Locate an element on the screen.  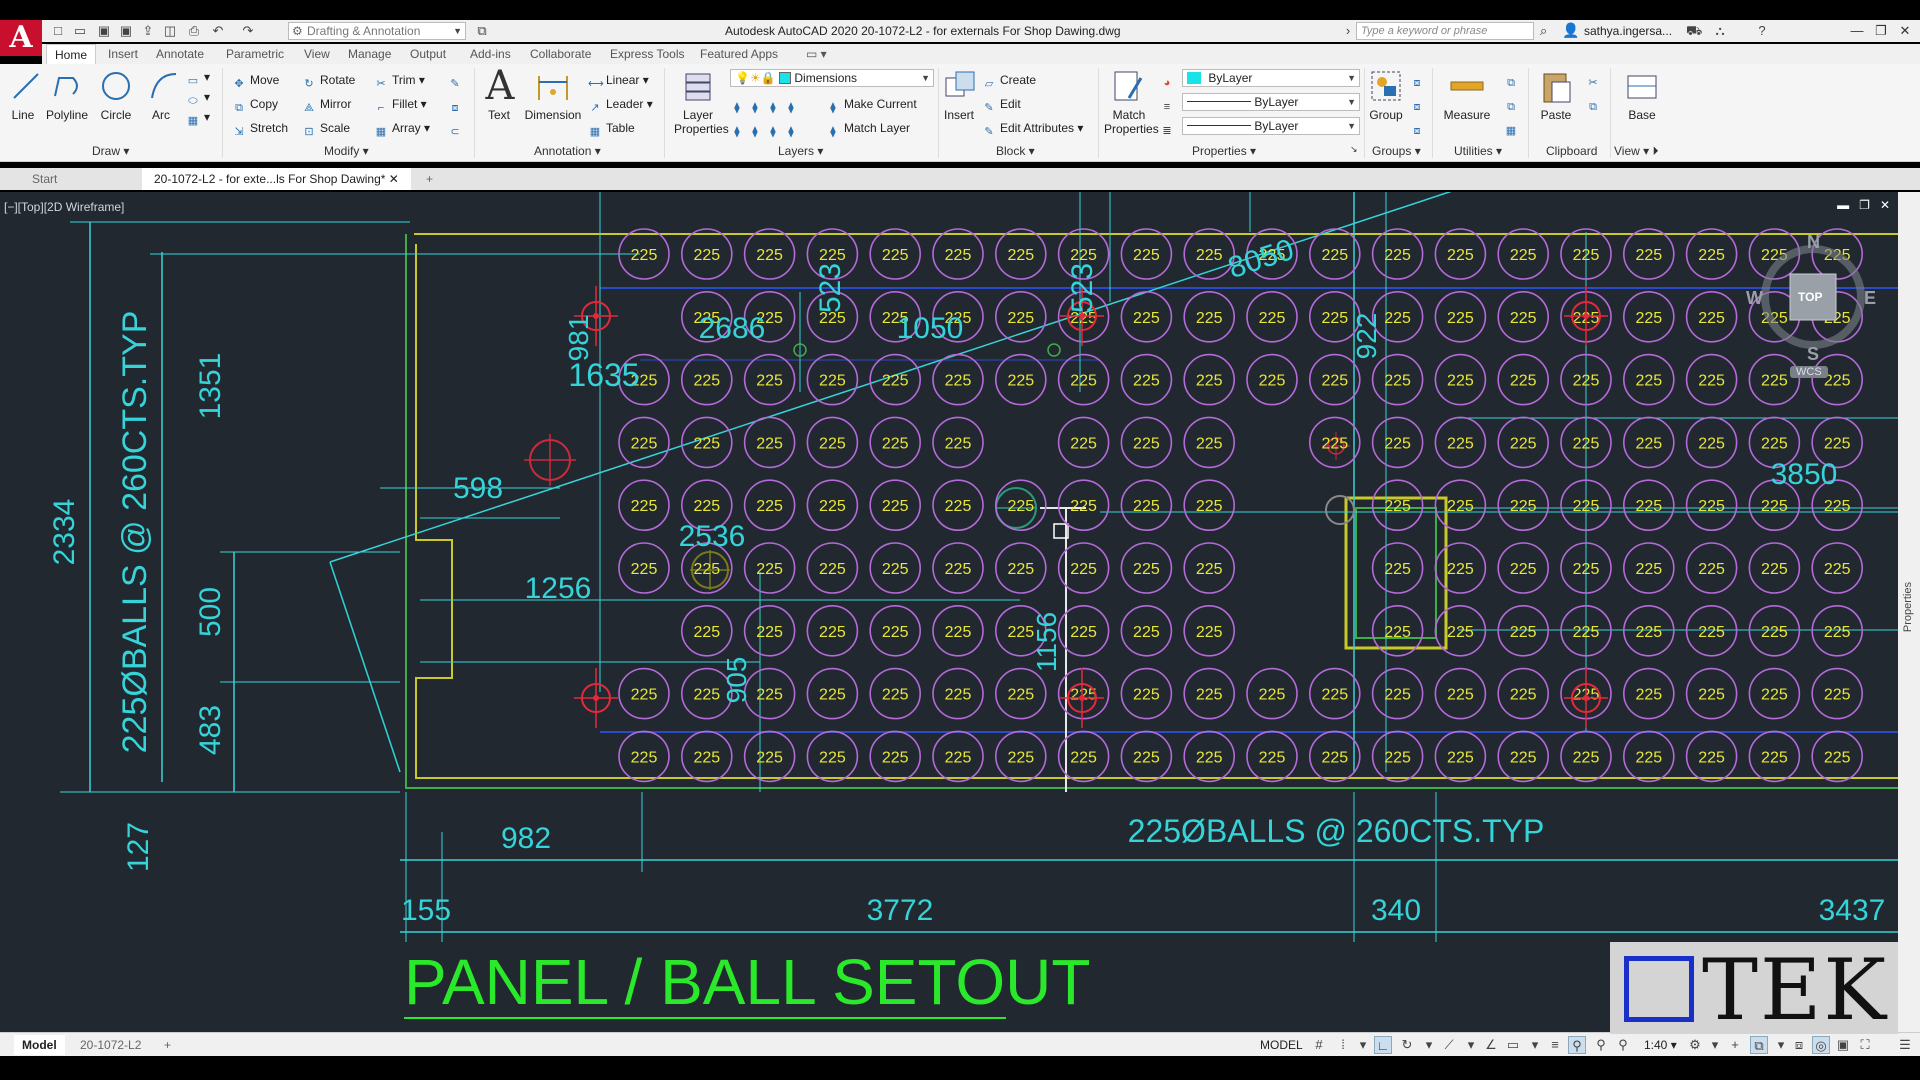
cart-icon: ⛟ is located at coordinates (1694, 31).